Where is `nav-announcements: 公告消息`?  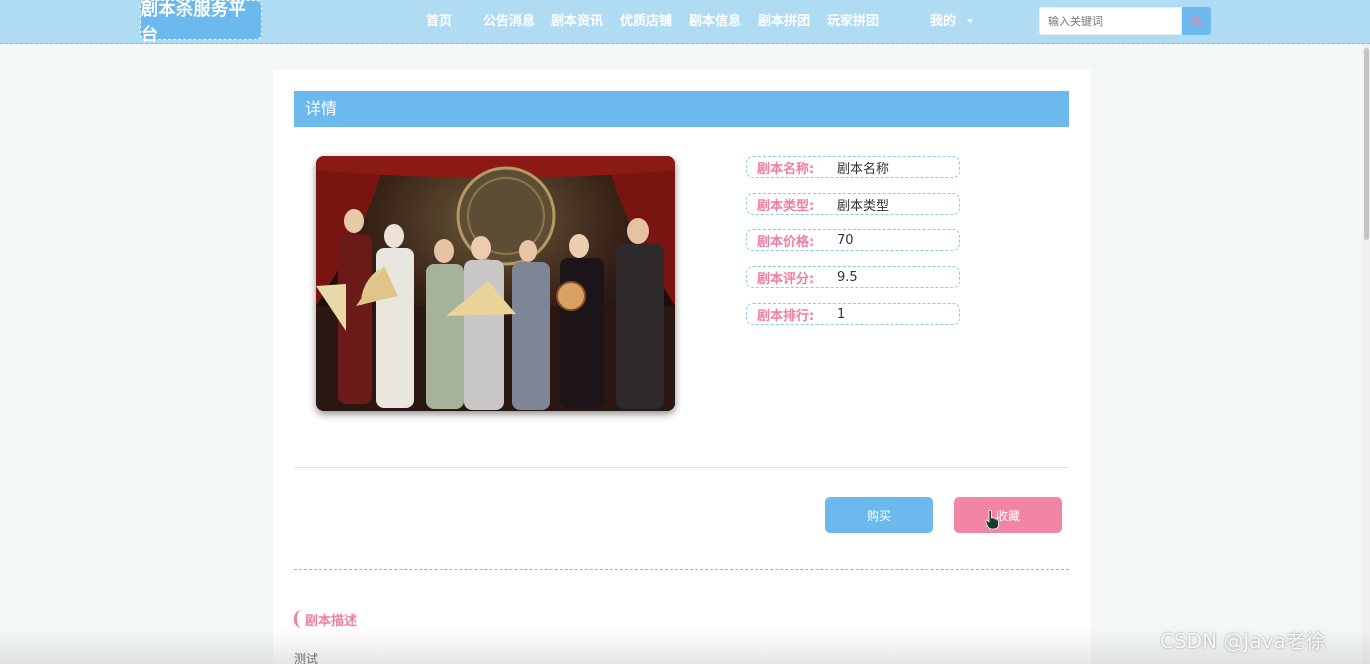 nav-announcements: 公告消息 is located at coordinates (509, 22).